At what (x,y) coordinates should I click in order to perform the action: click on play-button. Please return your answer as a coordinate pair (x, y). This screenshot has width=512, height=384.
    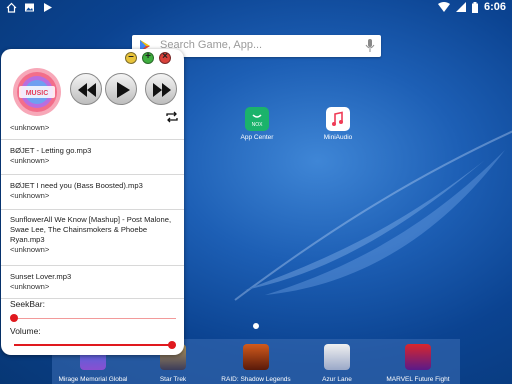
    Looking at the image, I should click on (121, 89).